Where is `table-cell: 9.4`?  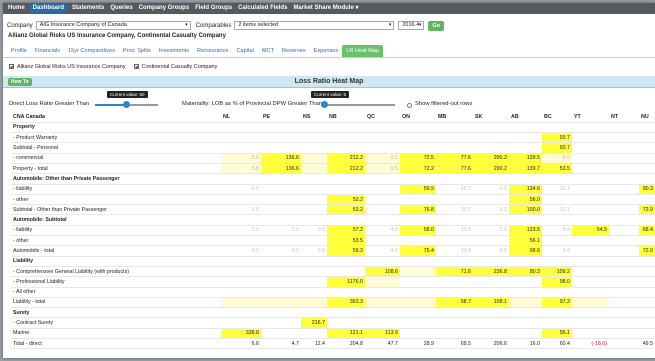
table-cell: 9.4 is located at coordinates (557, 251).